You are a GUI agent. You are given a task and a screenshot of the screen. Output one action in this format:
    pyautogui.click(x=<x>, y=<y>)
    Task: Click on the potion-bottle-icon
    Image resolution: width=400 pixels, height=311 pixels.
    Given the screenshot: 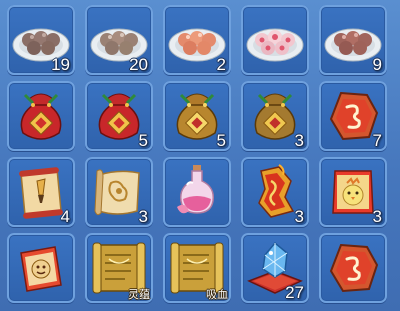 What is the action you would take?
    pyautogui.click(x=196, y=189)
    